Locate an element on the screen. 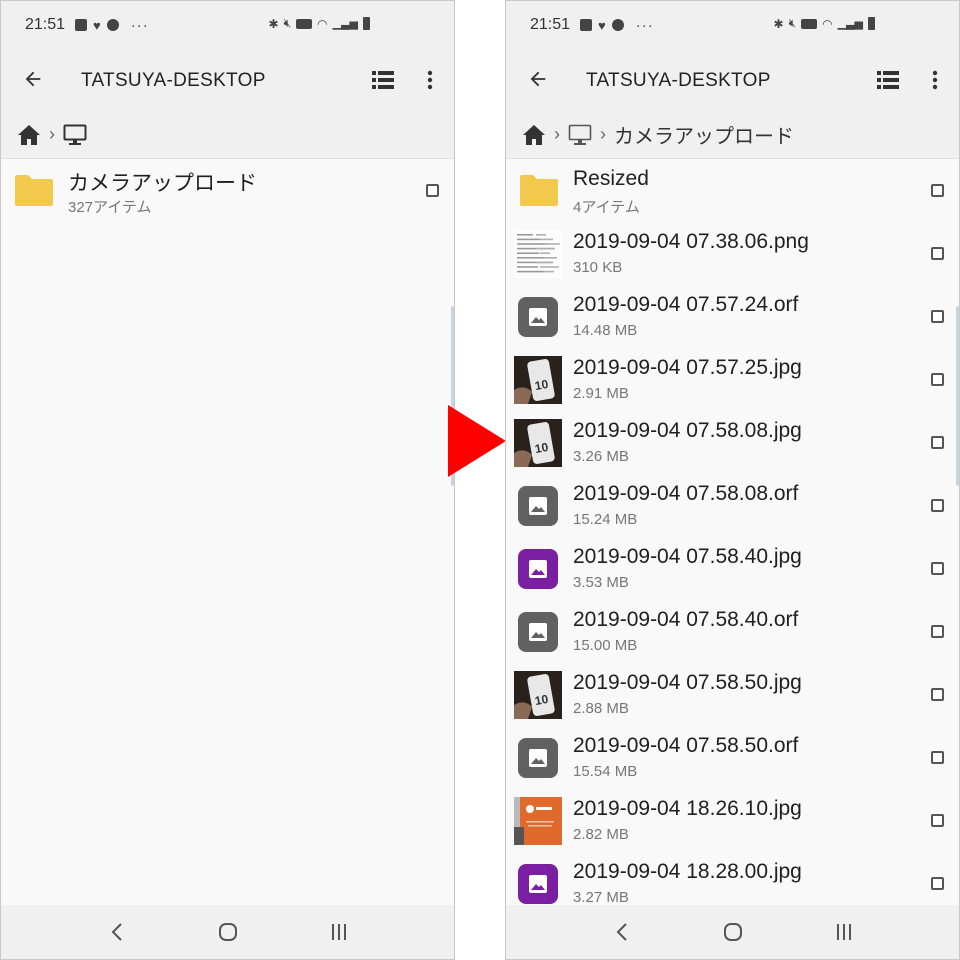  folder-row: カメラアップロード 327アイテム is located at coordinates (227, 190).